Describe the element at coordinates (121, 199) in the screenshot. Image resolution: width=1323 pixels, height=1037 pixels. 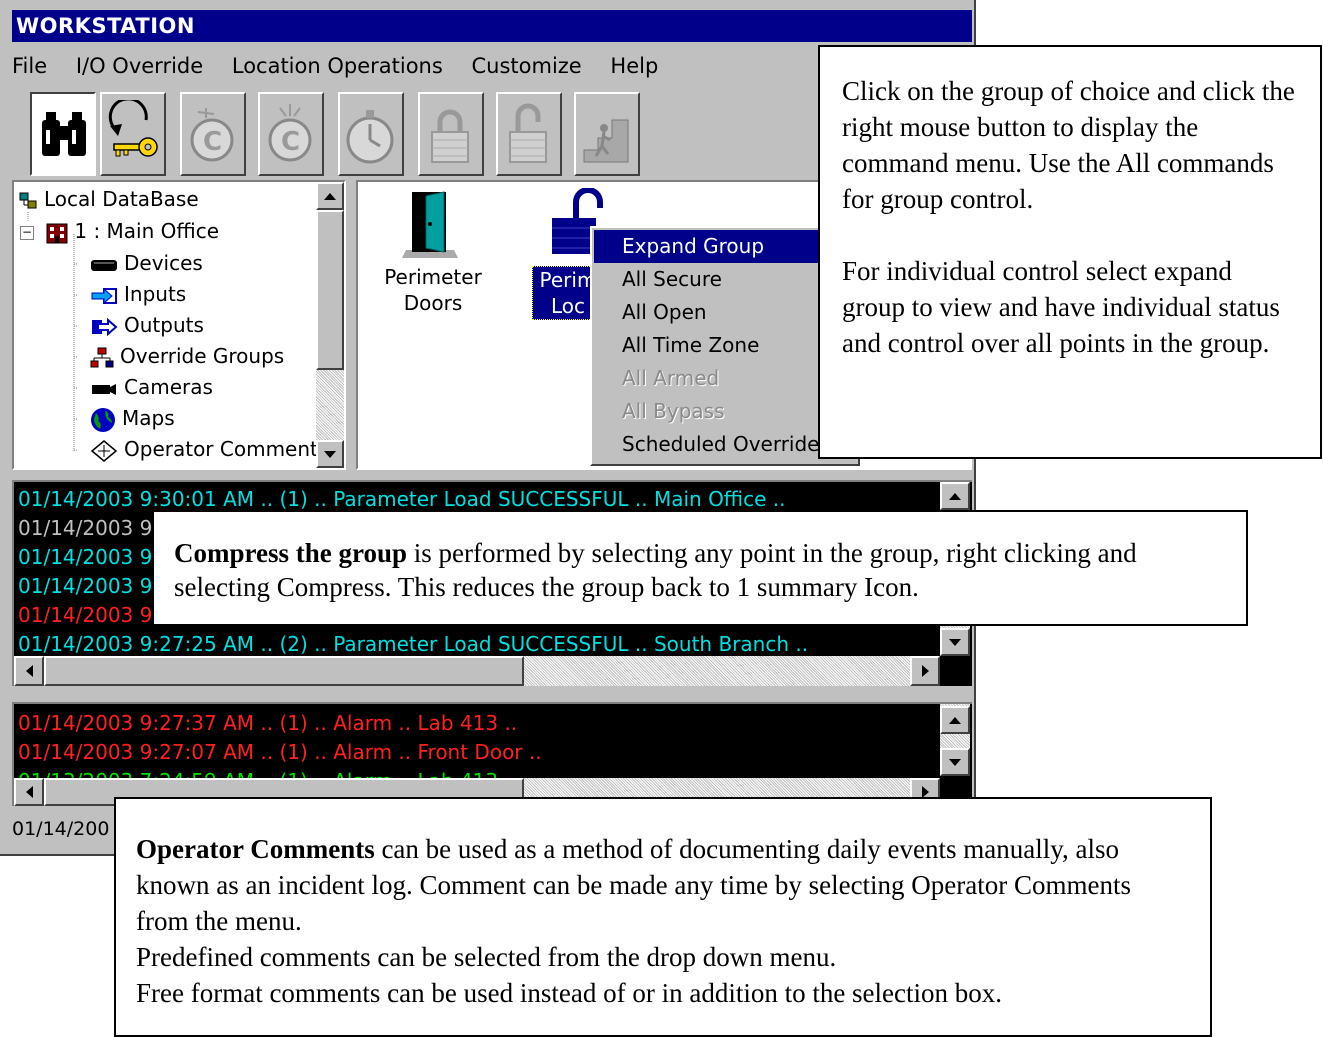
I see `tree-root-label: Local DataBase` at that location.